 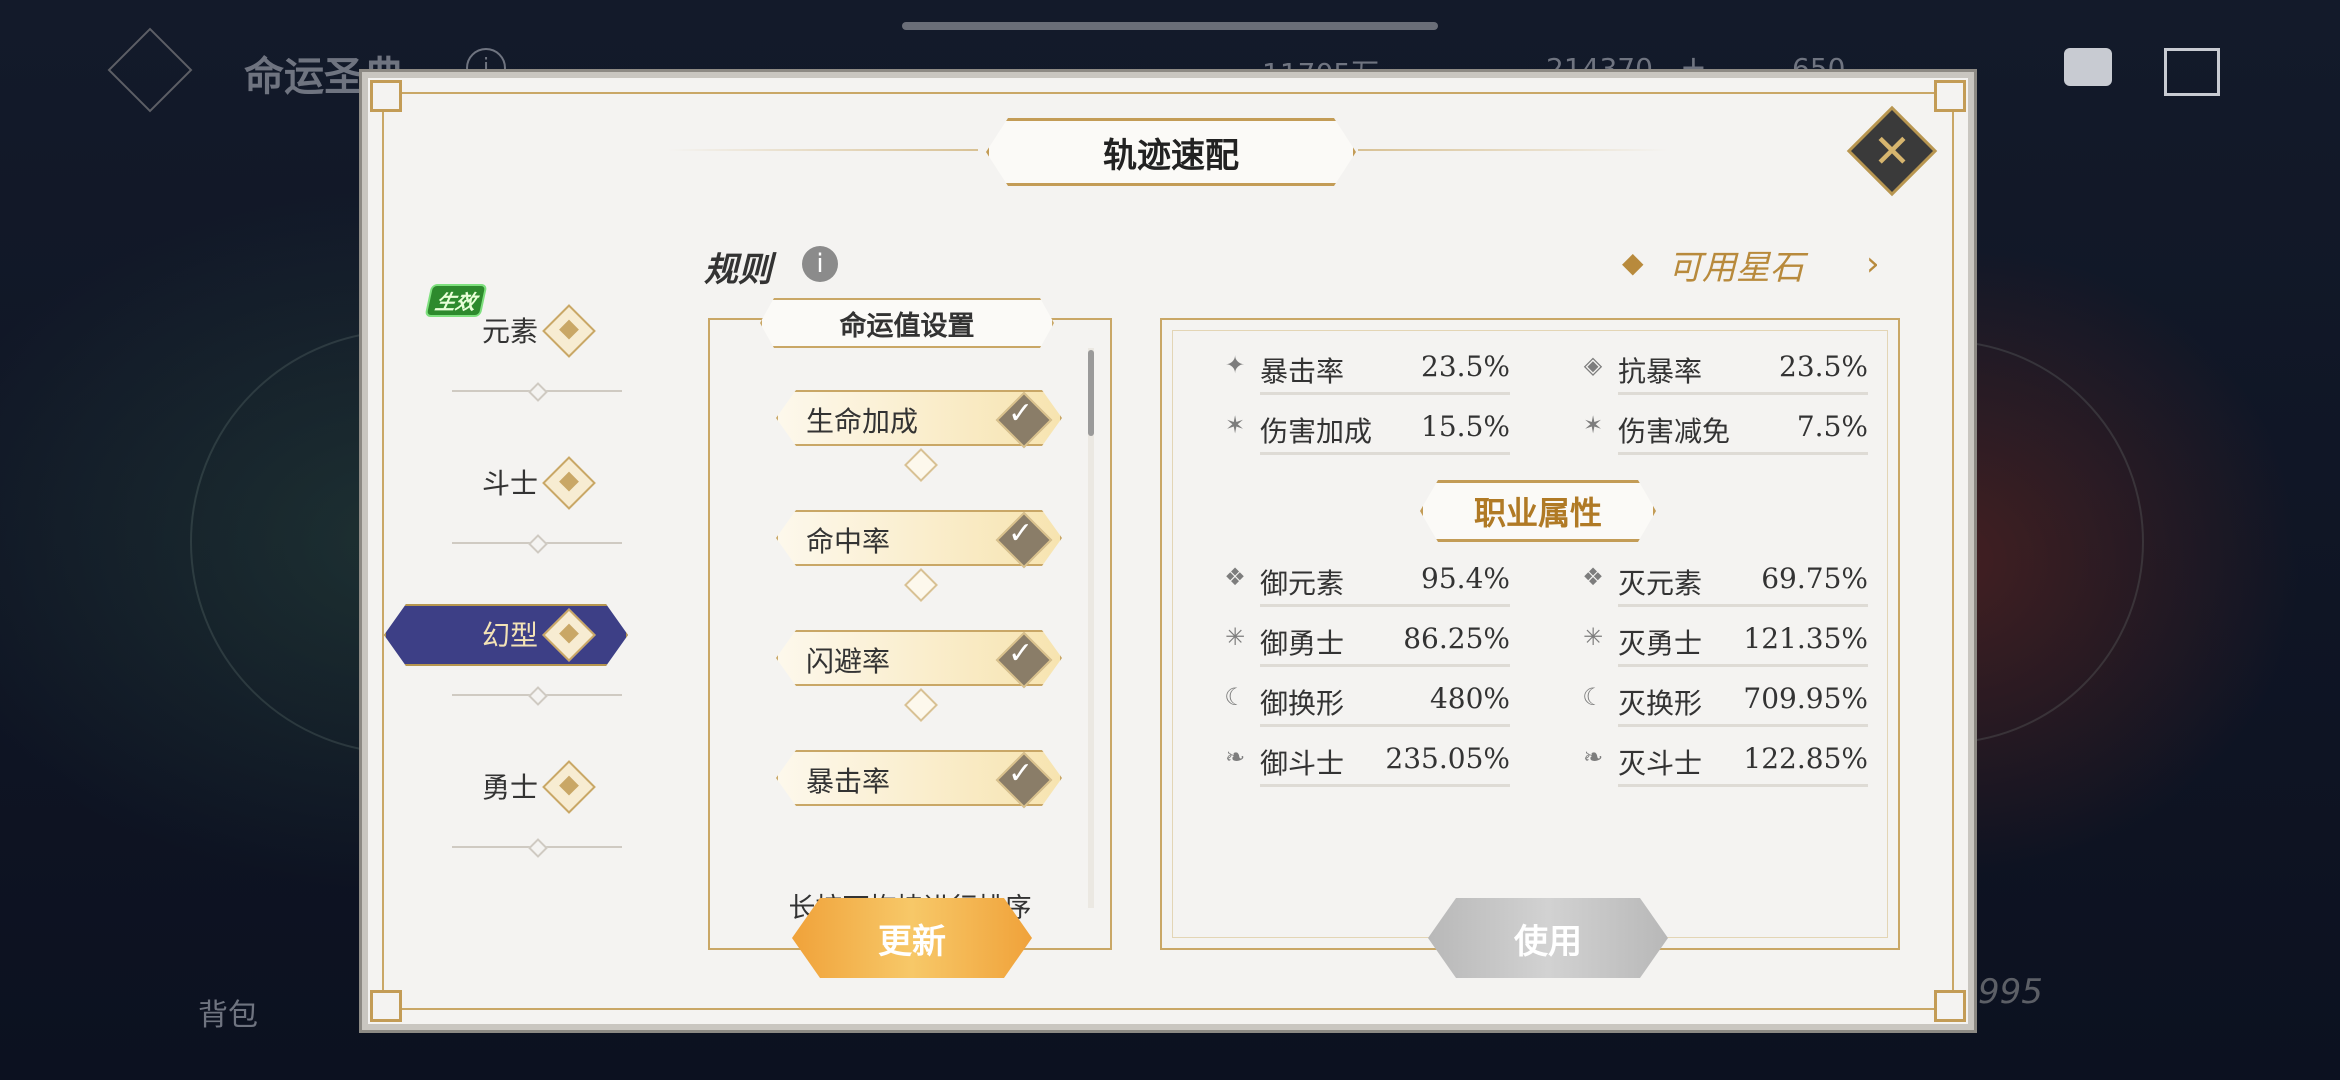 What do you see at coordinates (1674, 431) in the screenshot?
I see `stat-name: 伤害减免` at bounding box center [1674, 431].